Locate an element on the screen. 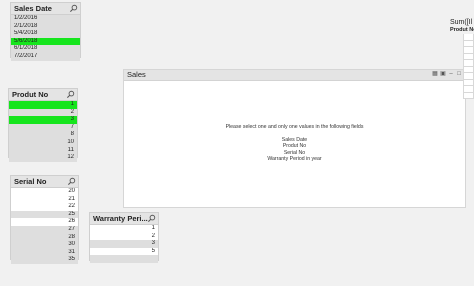 This screenshot has width=474, height=286. listbox-produt-no-items: 1 2 3 7 8 10 11 12 is located at coordinates (43, 131).